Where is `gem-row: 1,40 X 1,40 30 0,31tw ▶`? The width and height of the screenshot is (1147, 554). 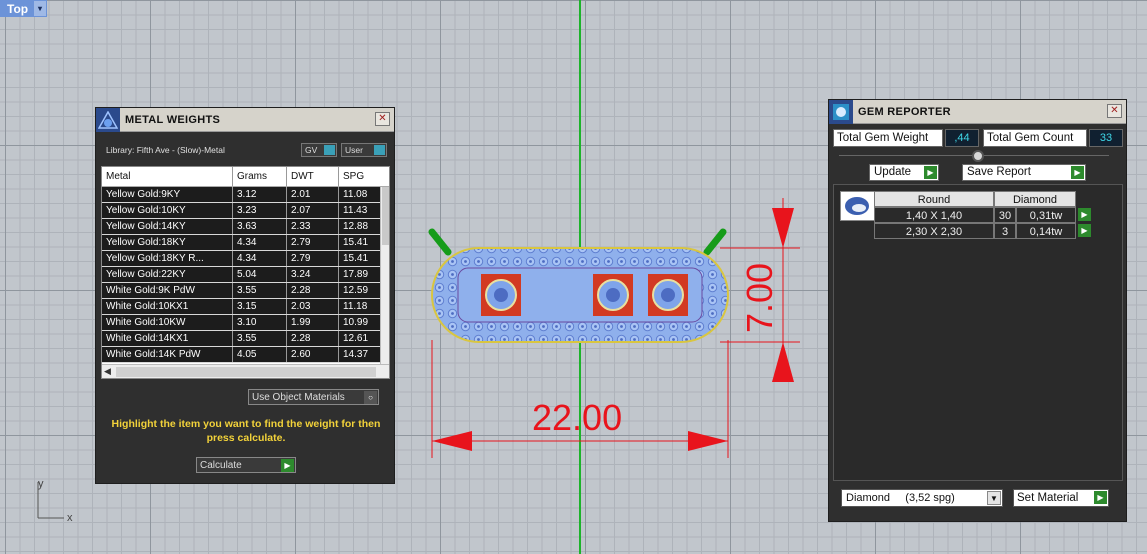
gem-row: 1,40 X 1,40 30 0,31tw ▶ is located at coordinates (986, 215).